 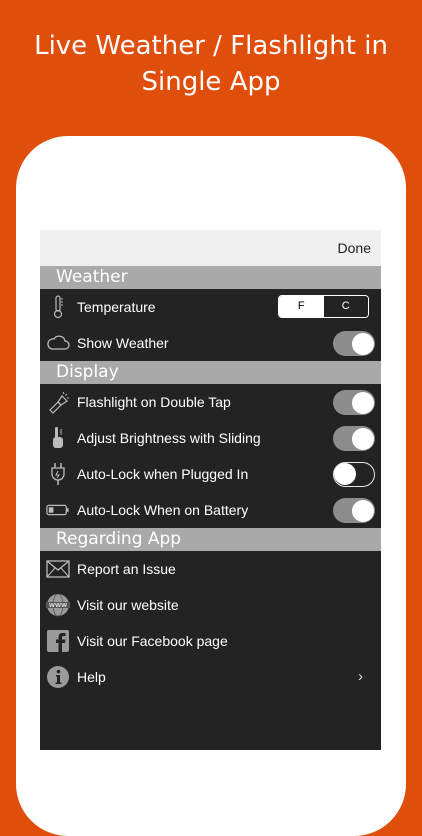 What do you see at coordinates (126, 569) in the screenshot?
I see `report-issue-label: Report an Issue` at bounding box center [126, 569].